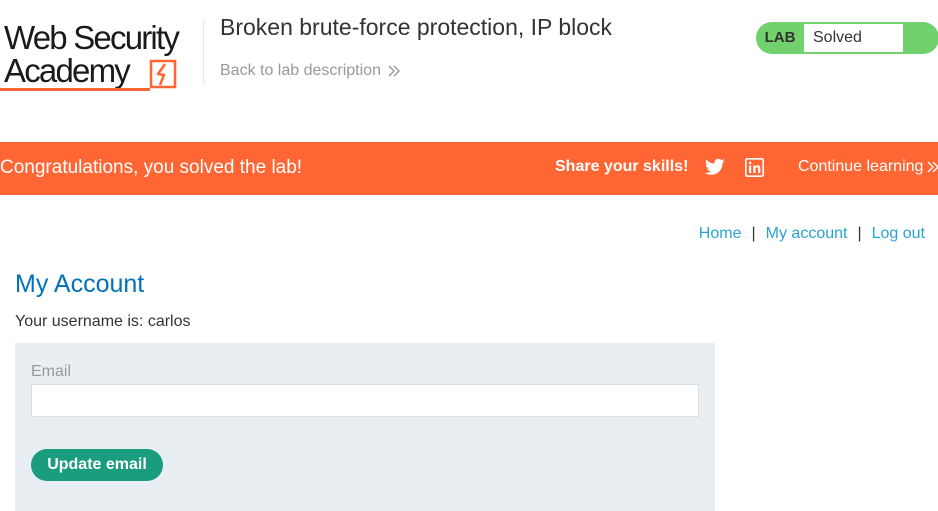  Describe the element at coordinates (898, 234) in the screenshot. I see `nav-log-out-link: Log out` at that location.